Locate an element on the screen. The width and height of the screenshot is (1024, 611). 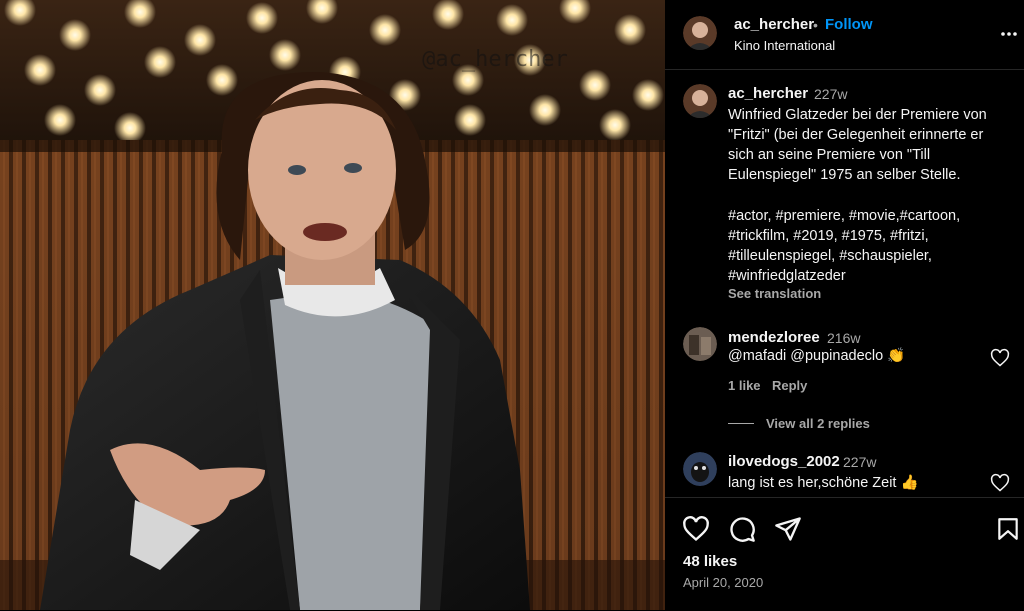
comment-reply-button: Reply is located at coordinates (789, 385).